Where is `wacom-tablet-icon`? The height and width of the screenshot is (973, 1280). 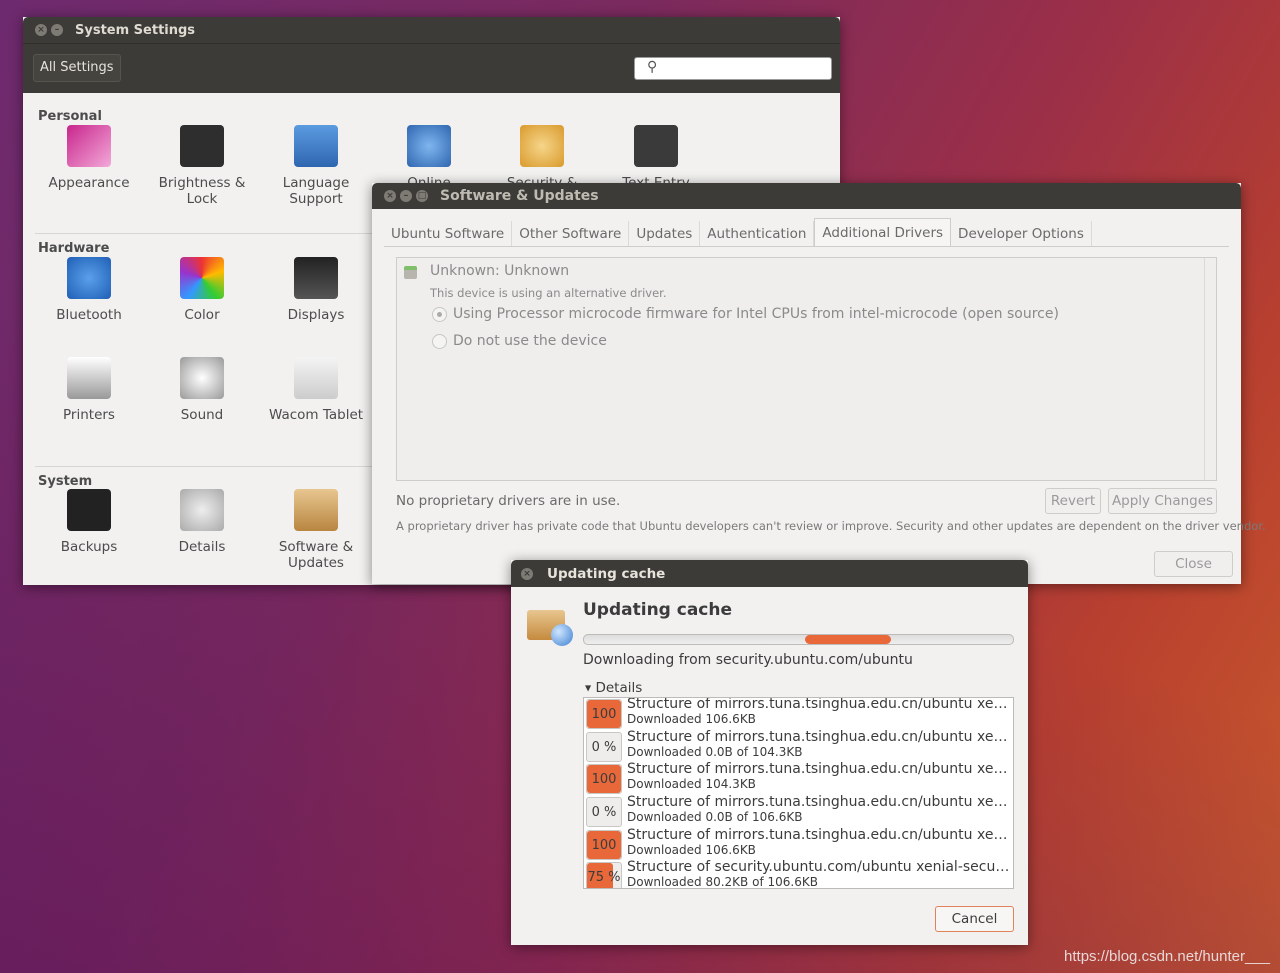 wacom-tablet-icon is located at coordinates (316, 378).